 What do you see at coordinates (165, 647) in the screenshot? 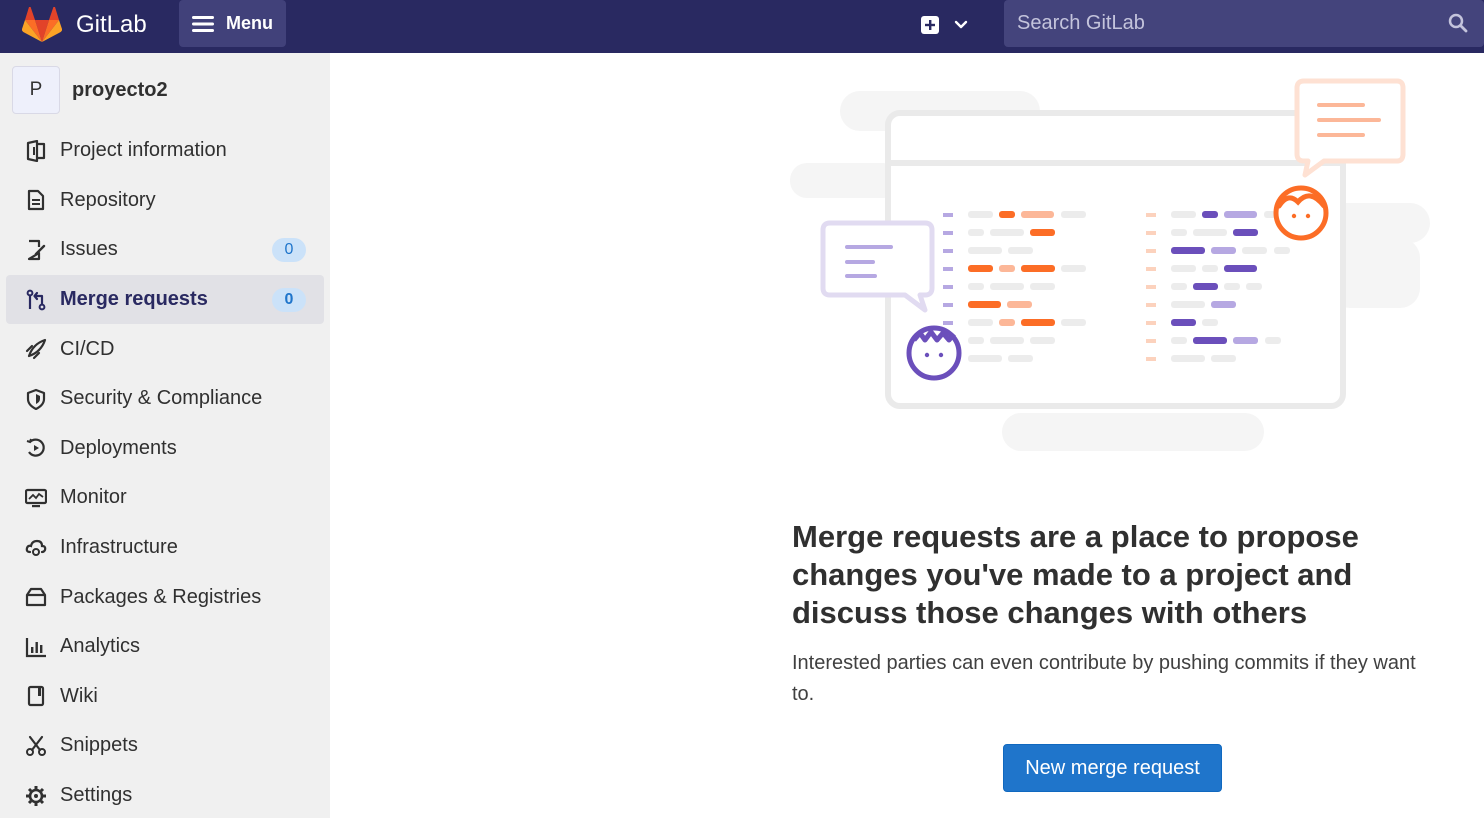
I see `sidebar-item-analytics: Analytics` at bounding box center [165, 647].